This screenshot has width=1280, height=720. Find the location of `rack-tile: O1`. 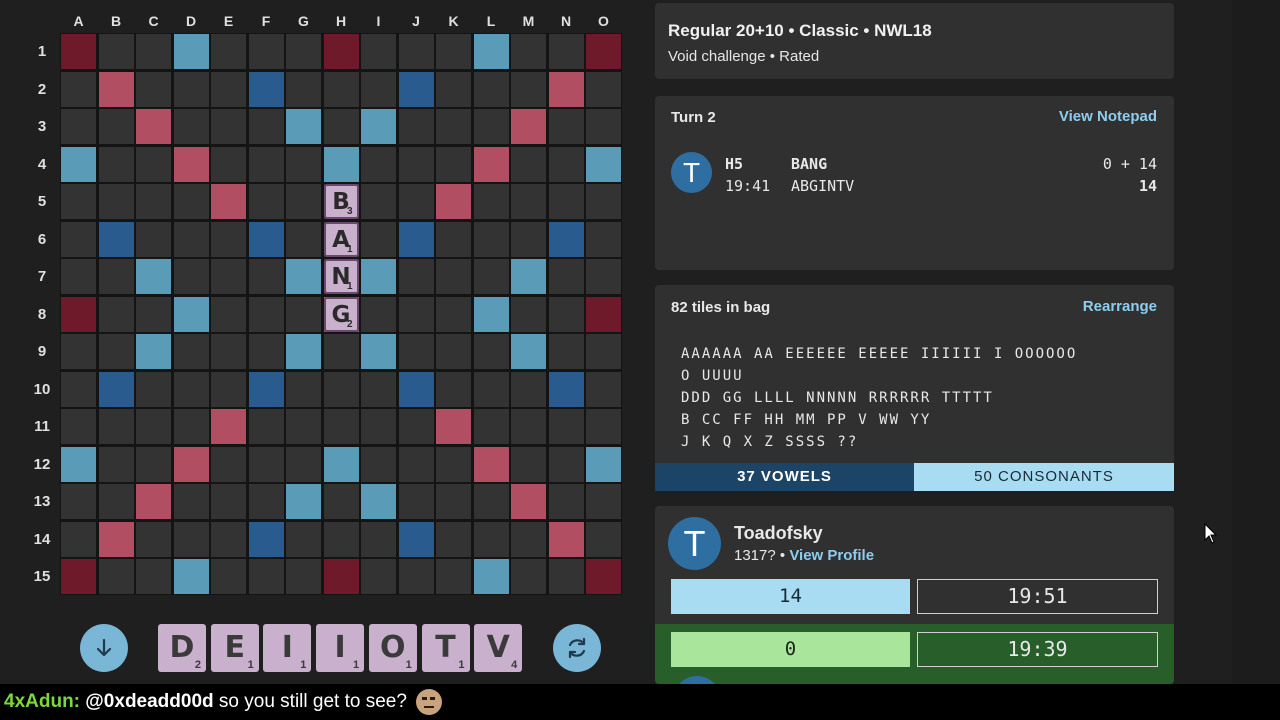

rack-tile: O1 is located at coordinates (392, 648).